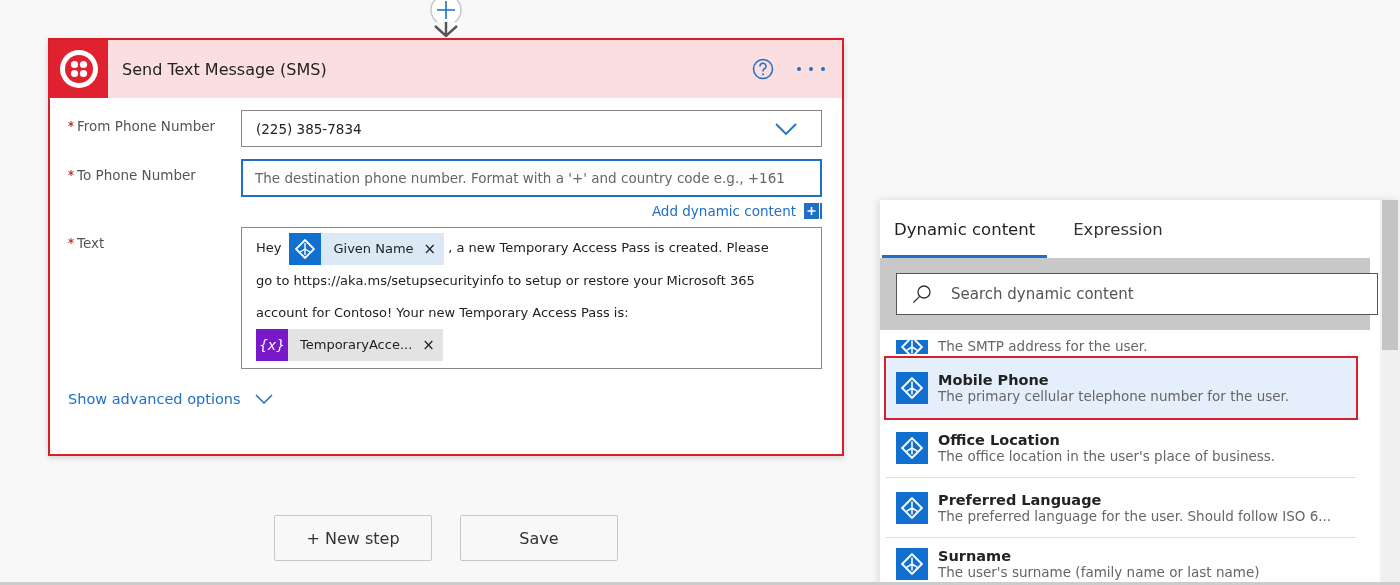 The width and height of the screenshot is (1400, 585). Describe the element at coordinates (531, 128) in the screenshot. I see `phone-dropdown: (225) 385-7834` at that location.